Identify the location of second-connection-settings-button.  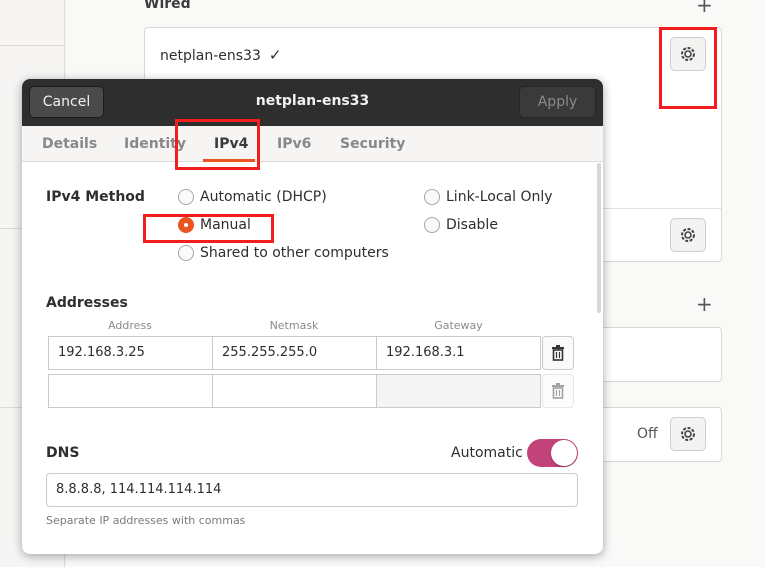
(688, 235).